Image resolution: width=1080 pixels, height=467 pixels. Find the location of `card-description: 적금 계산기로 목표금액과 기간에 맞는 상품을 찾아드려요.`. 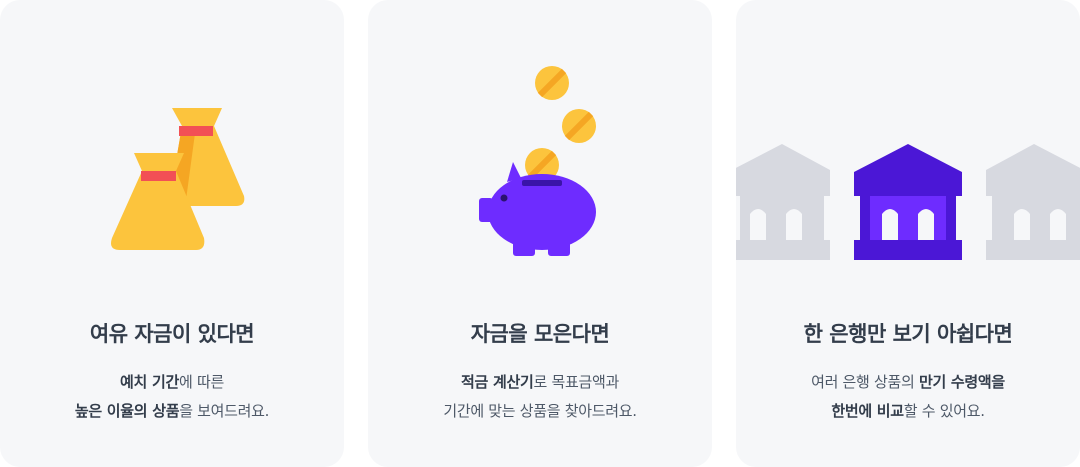

card-description: 적금 계산기로 목표금액과 기간에 맞는 상품을 찾아드려요. is located at coordinates (540, 397).